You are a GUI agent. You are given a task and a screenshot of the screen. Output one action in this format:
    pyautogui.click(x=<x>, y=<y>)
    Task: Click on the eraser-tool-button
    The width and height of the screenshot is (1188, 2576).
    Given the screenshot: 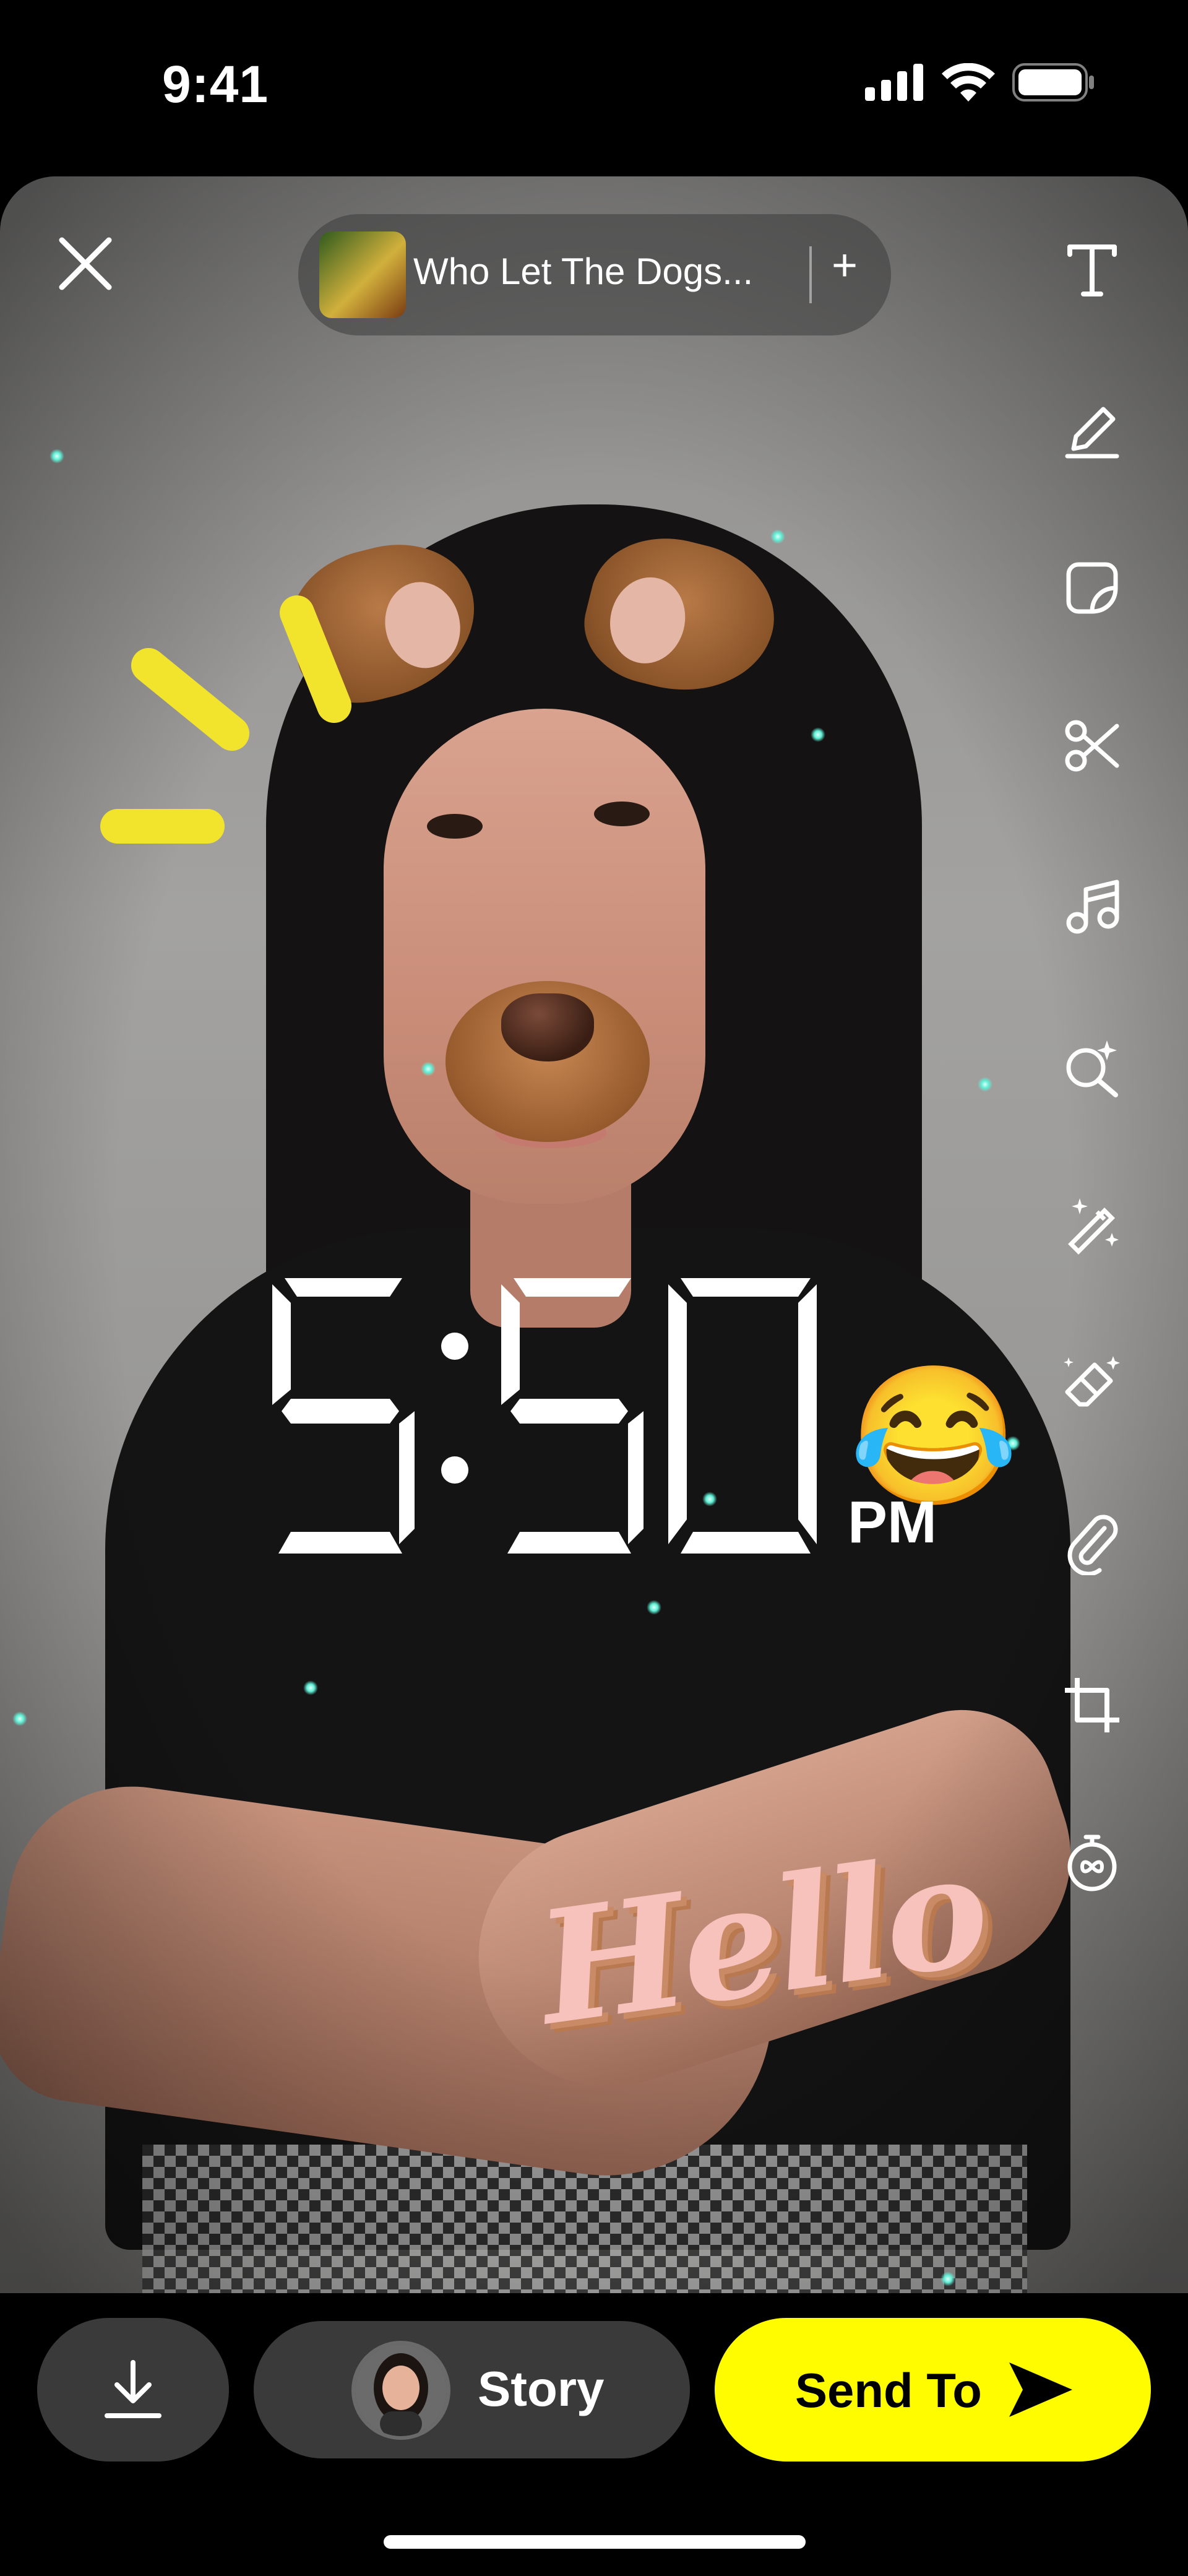 What is the action you would take?
    pyautogui.click(x=1092, y=1383)
    